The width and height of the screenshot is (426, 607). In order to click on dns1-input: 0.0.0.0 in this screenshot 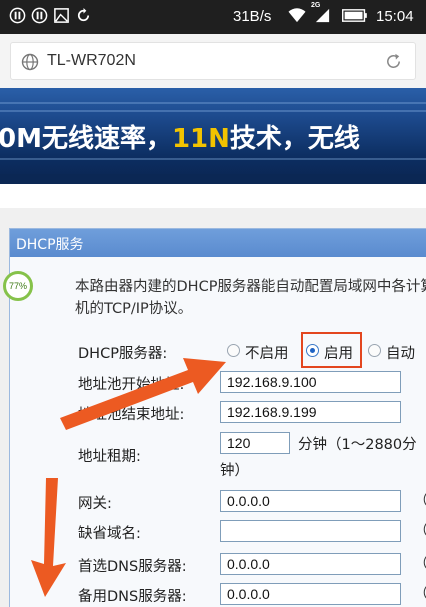, I will do `click(310, 564)`.